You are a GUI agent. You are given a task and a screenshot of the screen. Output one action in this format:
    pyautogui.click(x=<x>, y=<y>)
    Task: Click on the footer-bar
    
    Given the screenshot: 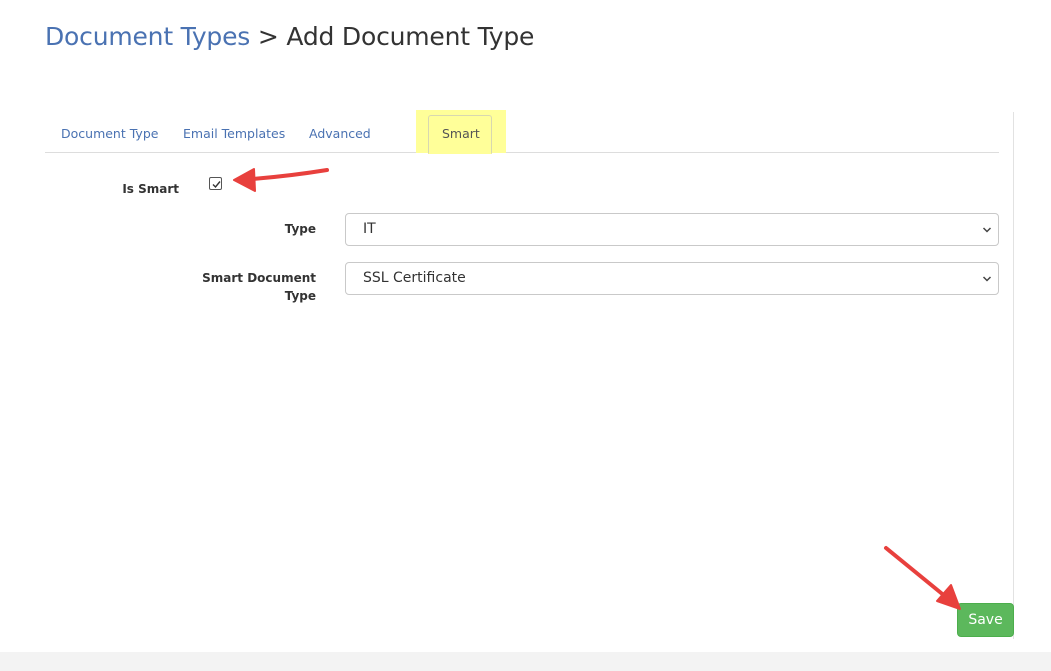 What is the action you would take?
    pyautogui.click(x=525, y=661)
    